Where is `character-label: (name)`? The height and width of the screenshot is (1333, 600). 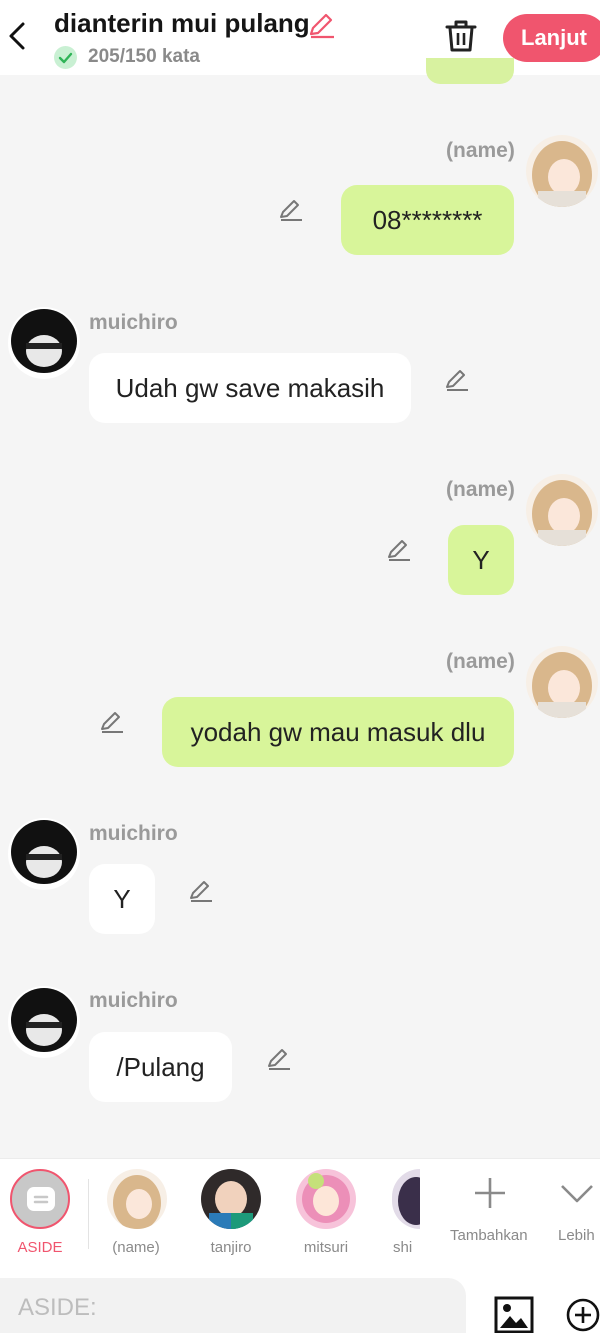
character-label: (name) is located at coordinates (136, 1247).